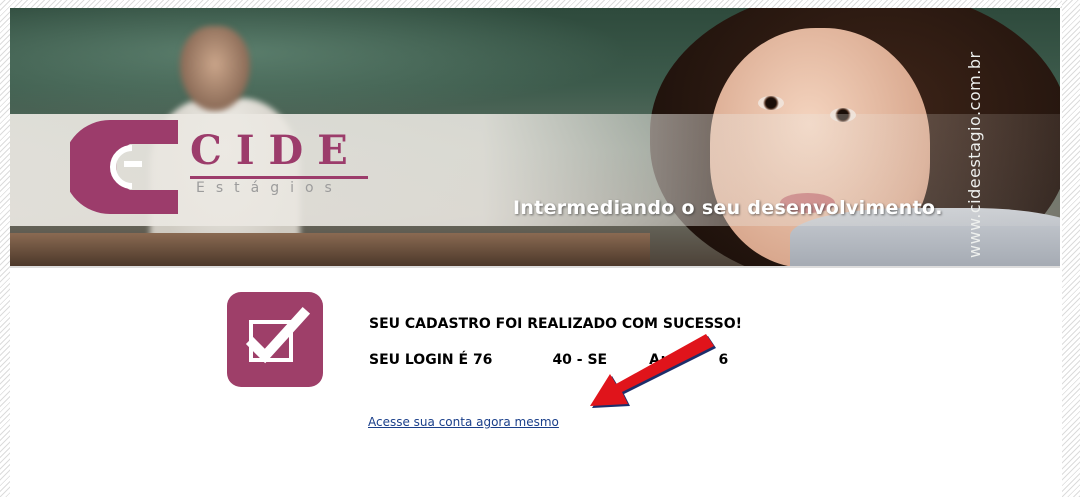  What do you see at coordinates (276, 150) in the screenshot?
I see `logo-wordmark: CIDE` at bounding box center [276, 150].